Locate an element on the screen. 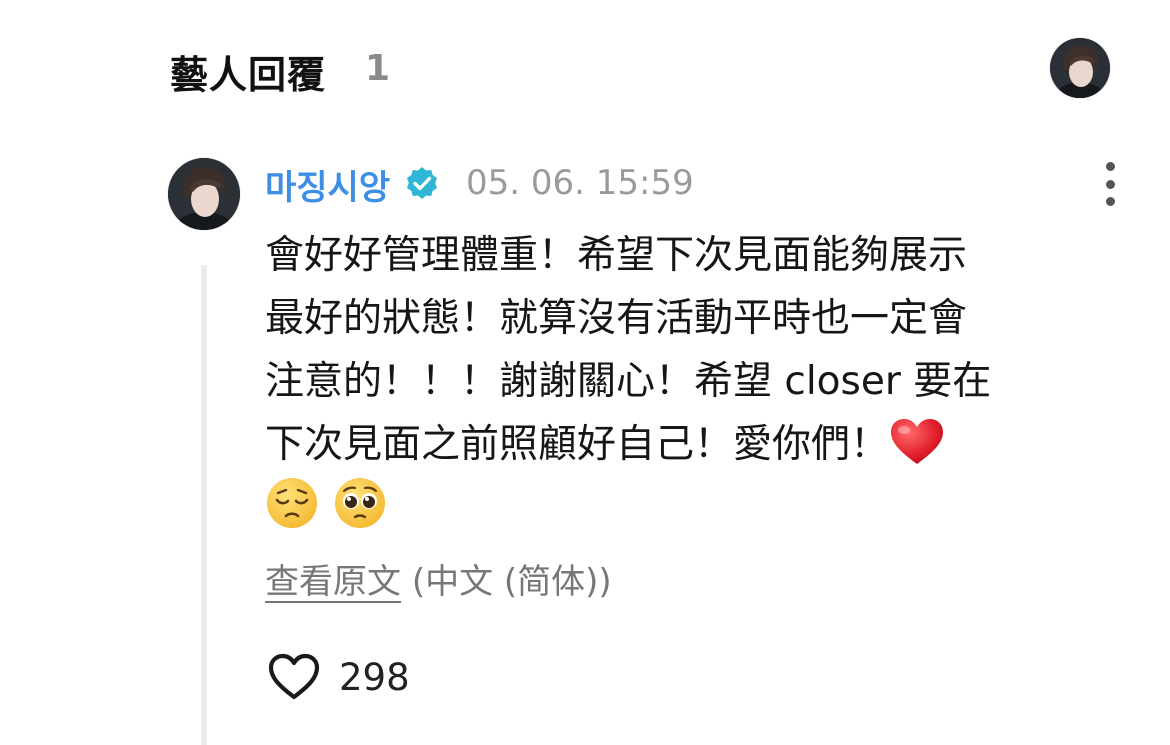 The image size is (1170, 745). section-title: 藝人回覆 is located at coordinates (248, 75).